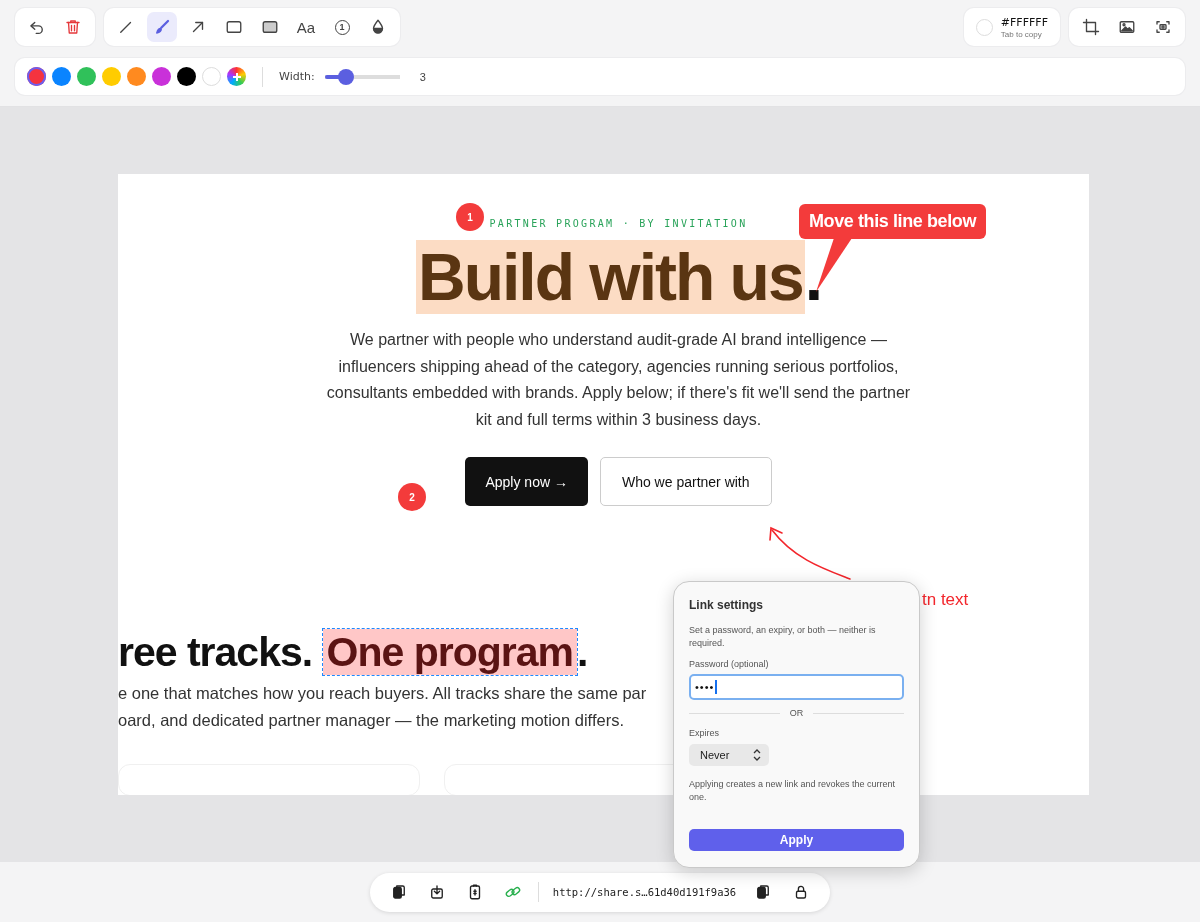  I want to click on password-label: Password (optional), so click(729, 664).